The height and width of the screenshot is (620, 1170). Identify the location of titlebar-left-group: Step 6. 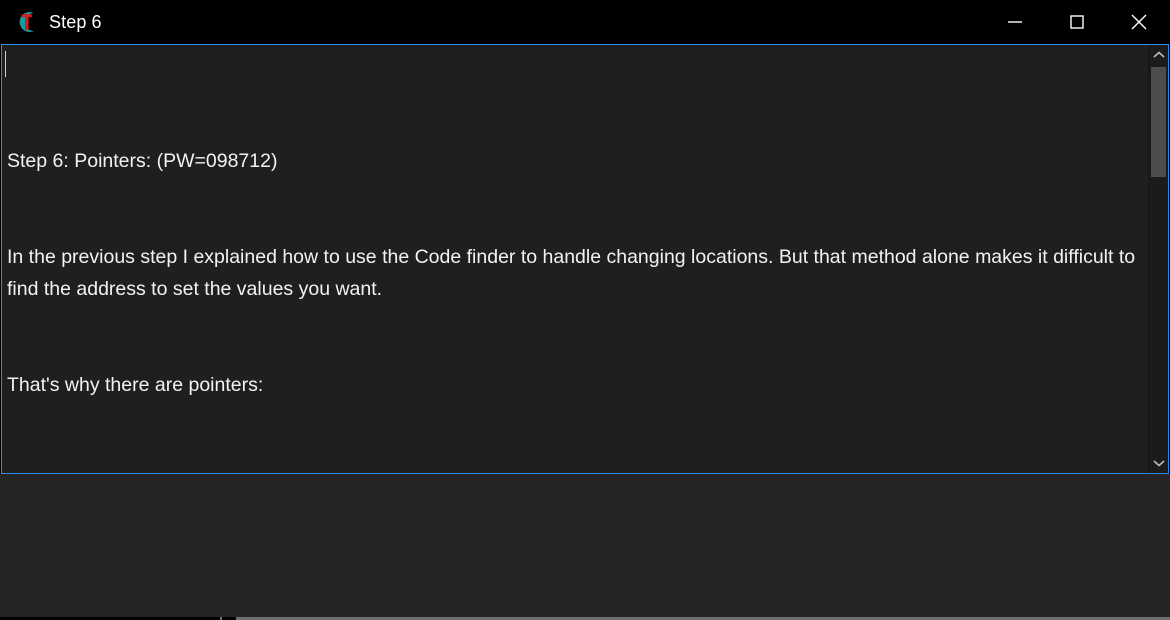
(492, 22).